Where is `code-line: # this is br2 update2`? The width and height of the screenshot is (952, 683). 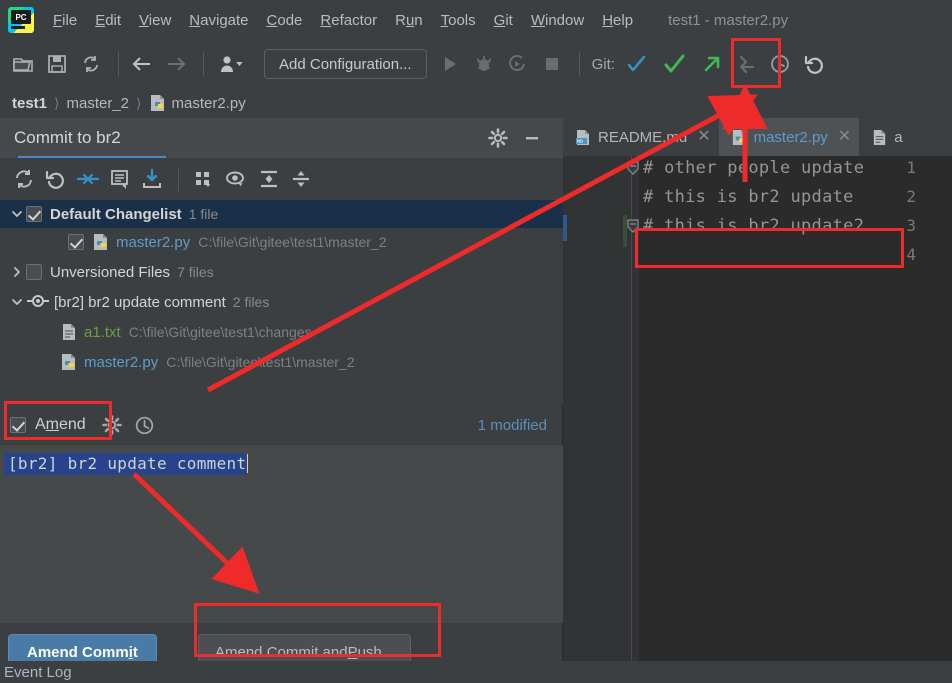
code-line: # this is br2 update2 is located at coordinates (754, 226).